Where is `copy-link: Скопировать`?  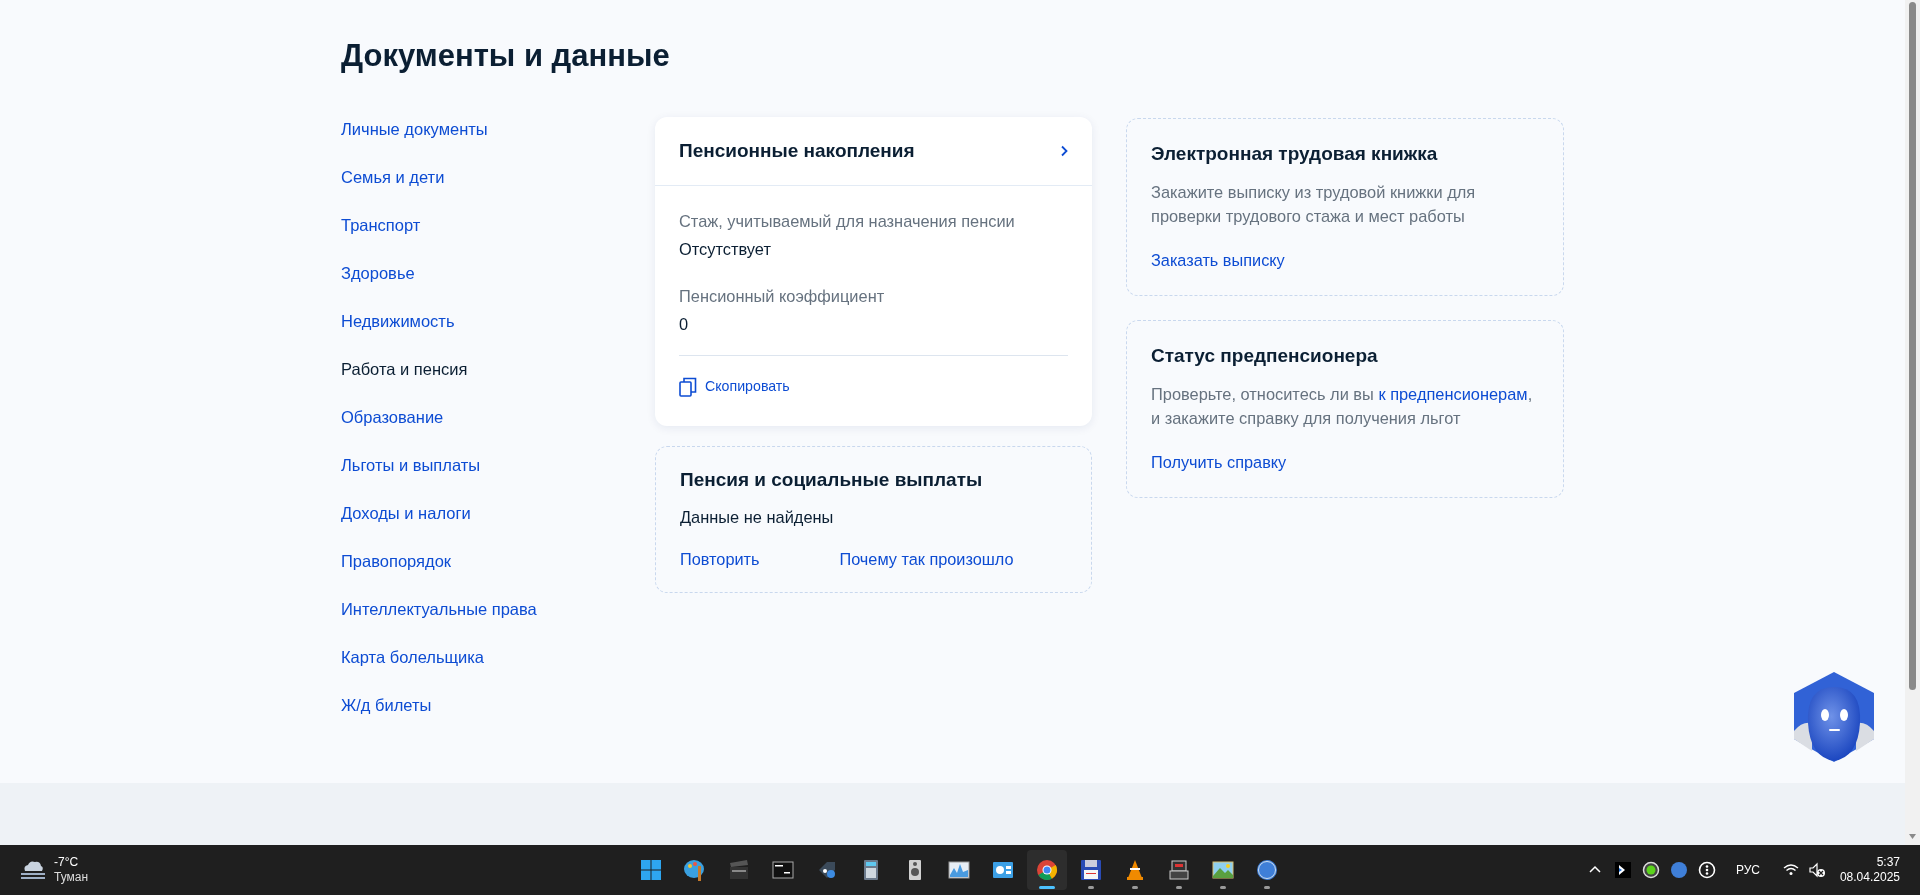
copy-link: Скопировать is located at coordinates (734, 387).